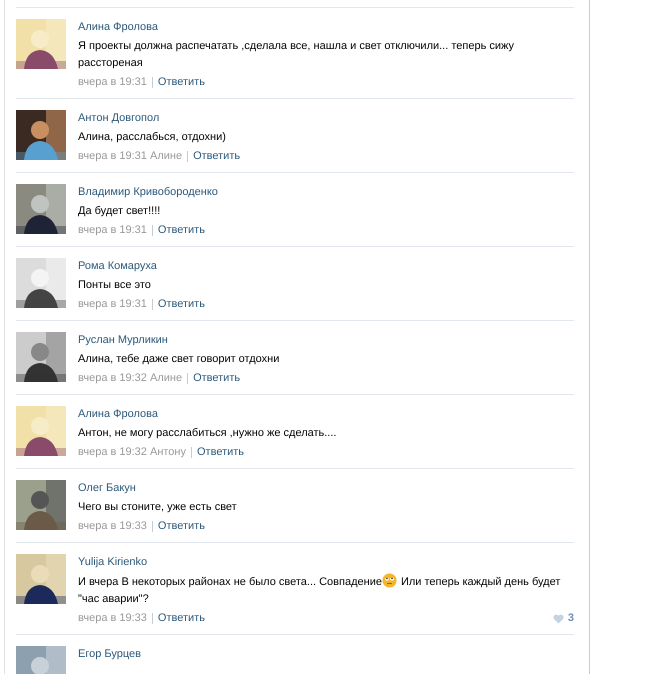  I want to click on author-name: Олег Бакун, so click(326, 488).